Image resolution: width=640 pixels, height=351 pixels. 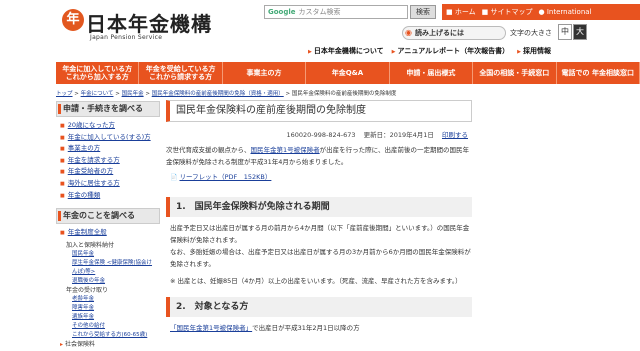 What do you see at coordinates (346, 51) in the screenshot?
I see `about-link: 日本年金機構について` at bounding box center [346, 51].